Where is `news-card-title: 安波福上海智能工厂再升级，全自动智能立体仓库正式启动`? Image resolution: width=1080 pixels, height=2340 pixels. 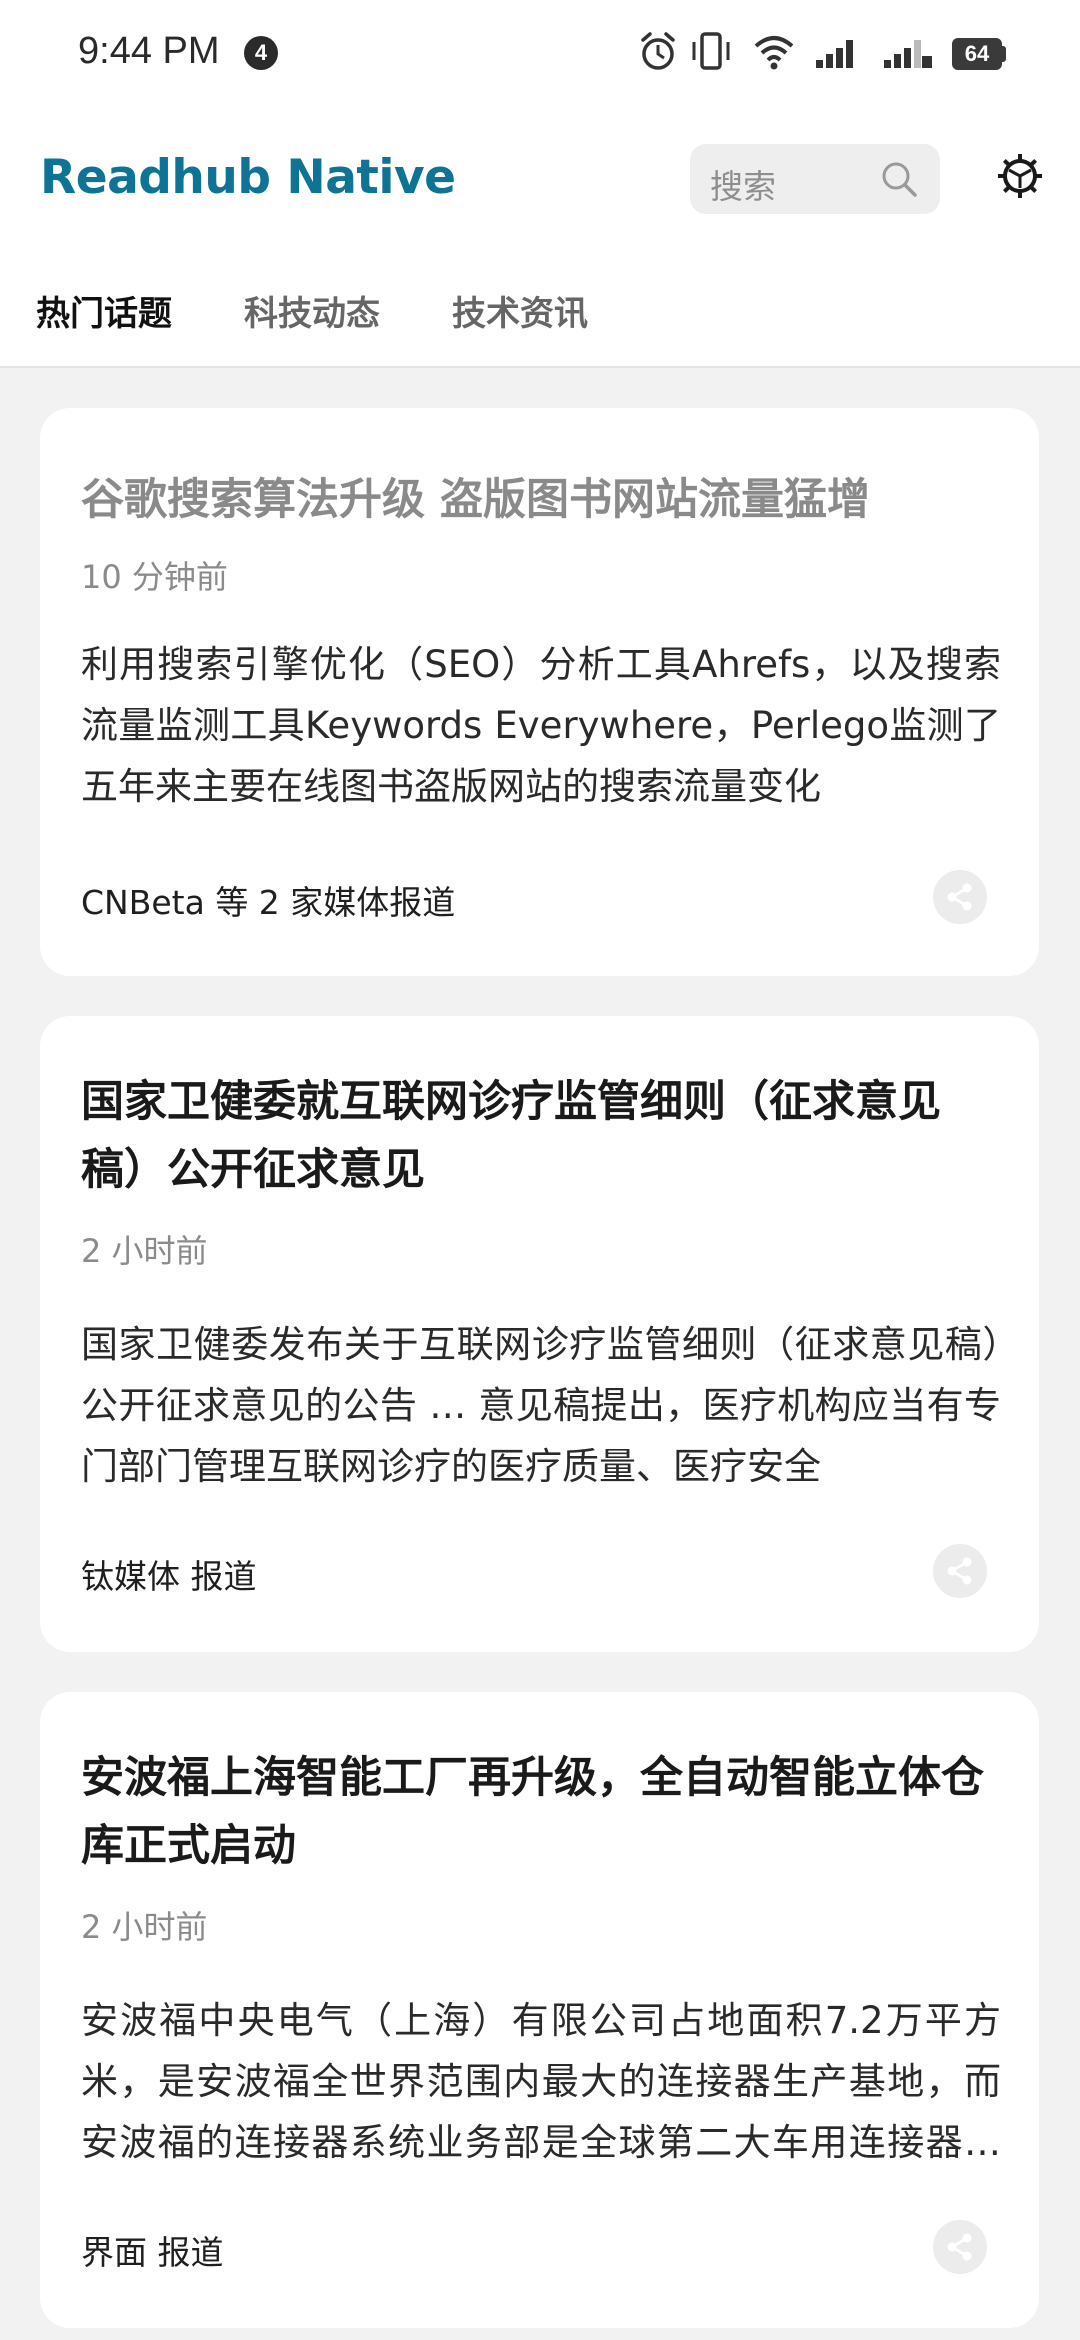 news-card-title: 安波福上海智能工厂再升级，全自动智能立体仓库正式启动 is located at coordinates (541, 1812).